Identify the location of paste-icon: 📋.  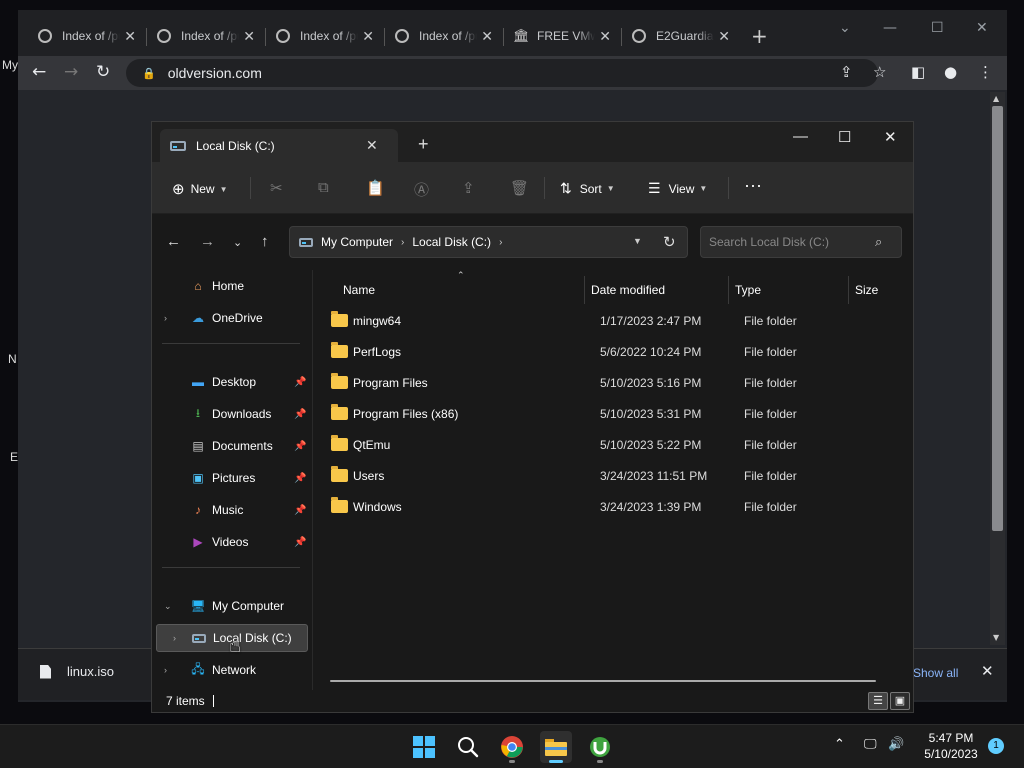
(375, 188).